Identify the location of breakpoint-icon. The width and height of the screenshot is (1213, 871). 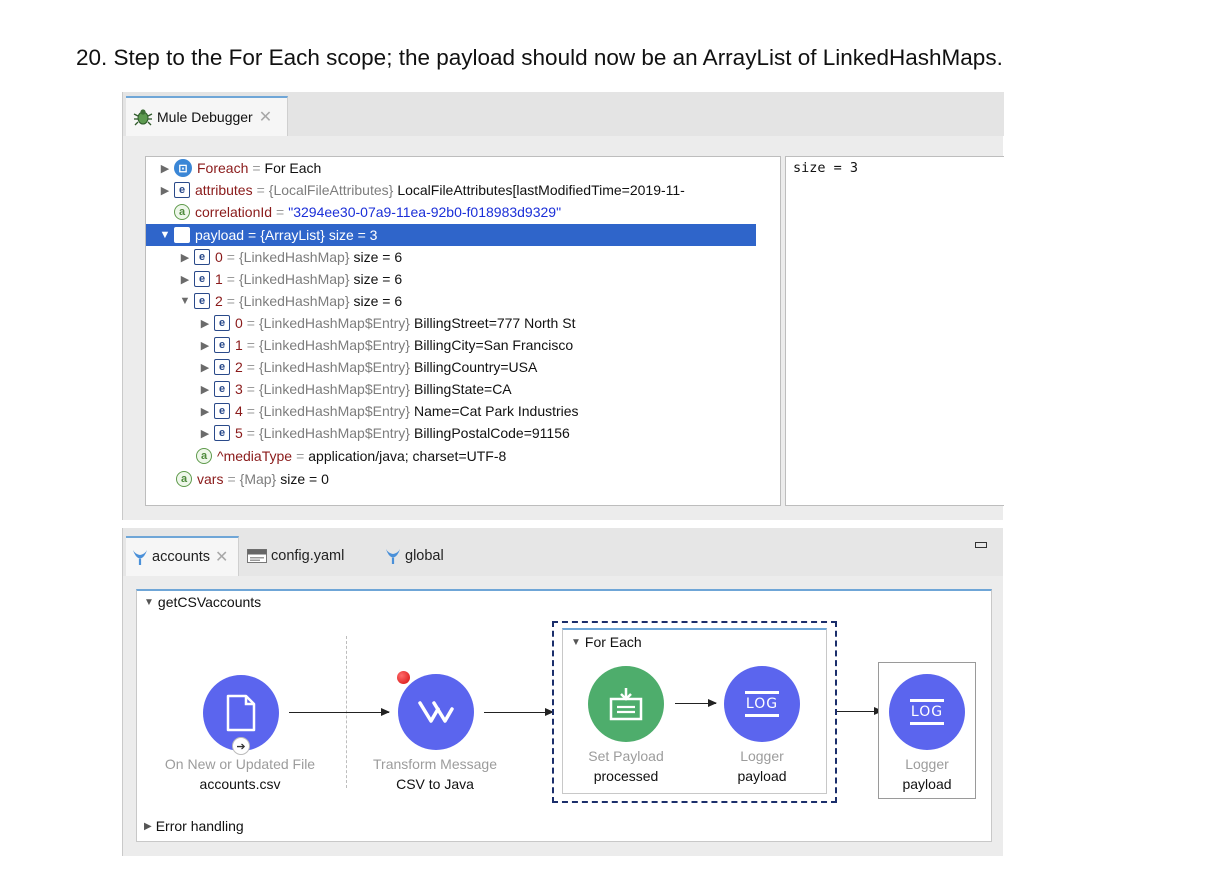
(403, 677).